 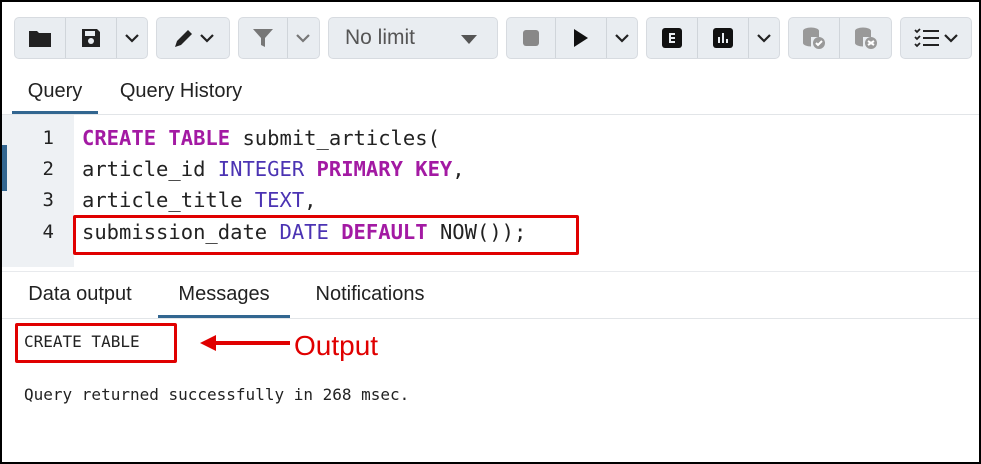 I want to click on save-icon, so click(x=91, y=38).